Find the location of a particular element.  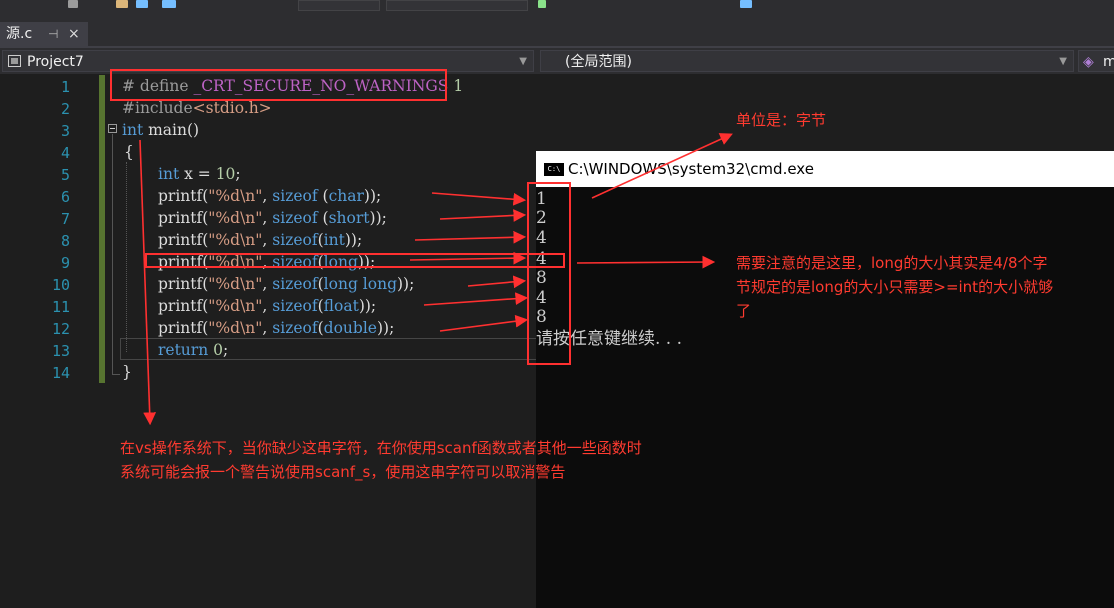

arrow-long is located at coordinates (468, 258).